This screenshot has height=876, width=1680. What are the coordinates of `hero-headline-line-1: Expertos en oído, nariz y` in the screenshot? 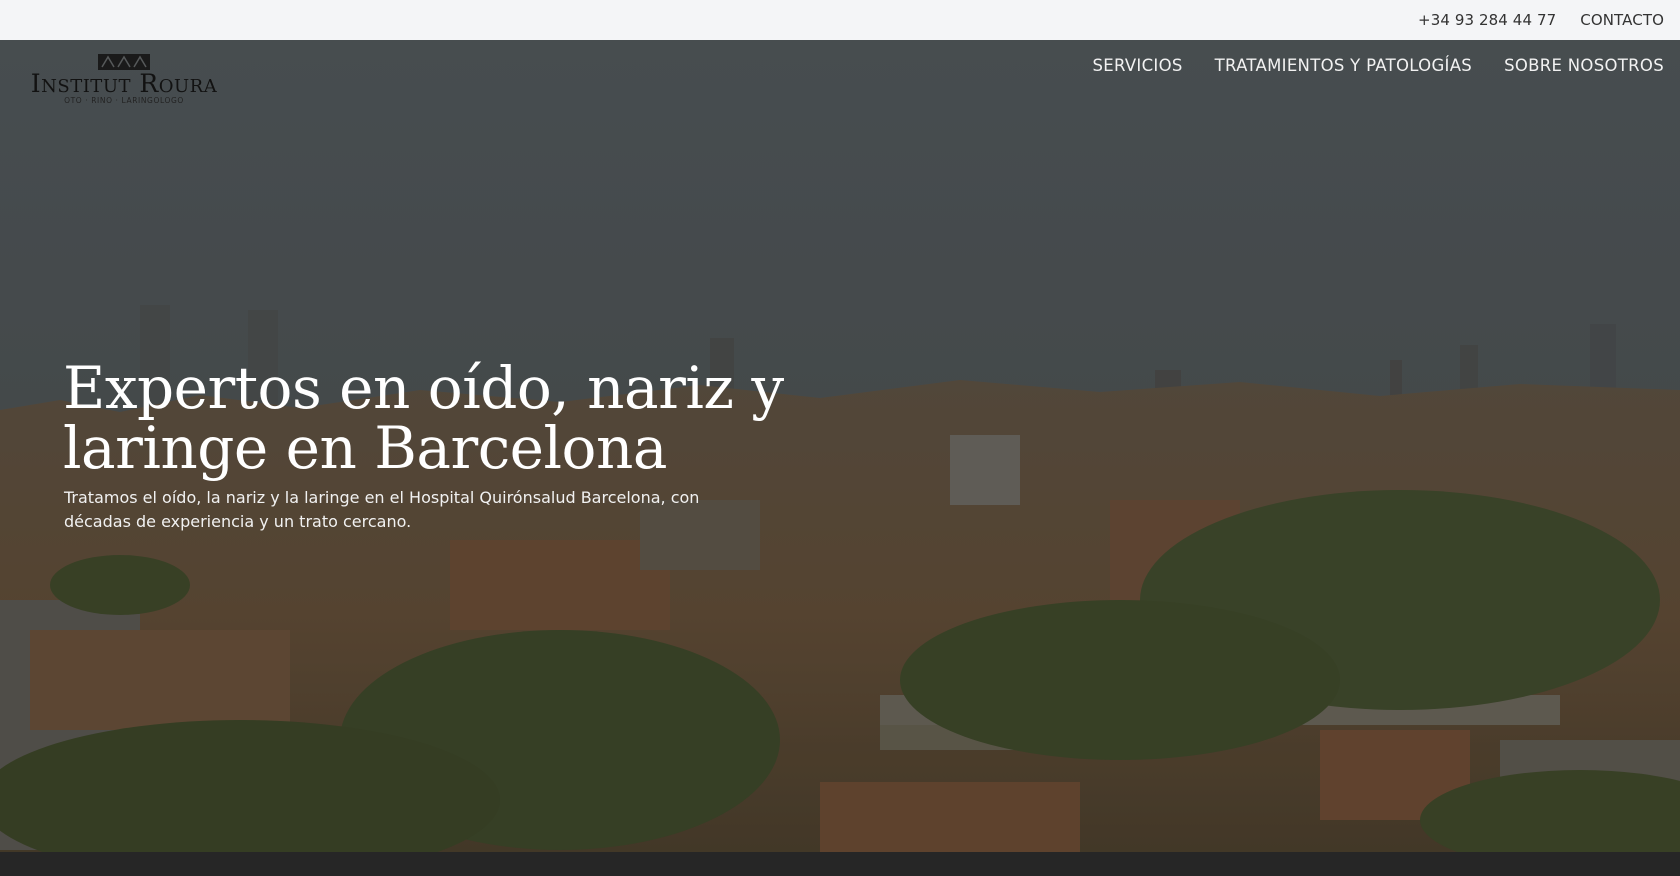 It's located at (423, 388).